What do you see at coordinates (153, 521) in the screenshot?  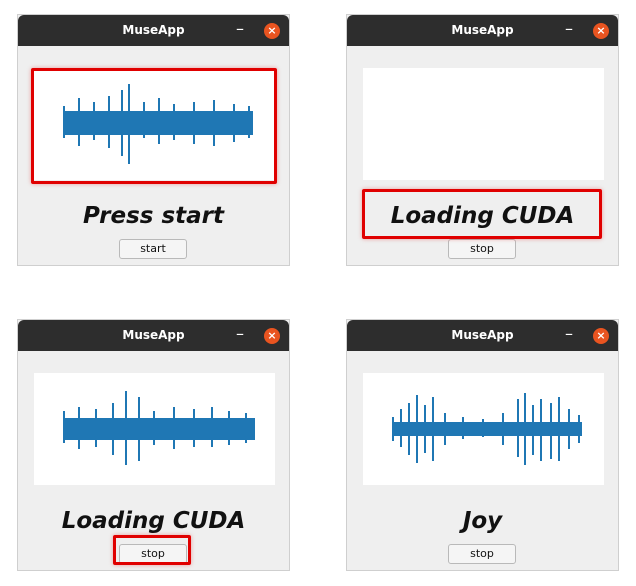 I see `status-text: Loading CUDA` at bounding box center [153, 521].